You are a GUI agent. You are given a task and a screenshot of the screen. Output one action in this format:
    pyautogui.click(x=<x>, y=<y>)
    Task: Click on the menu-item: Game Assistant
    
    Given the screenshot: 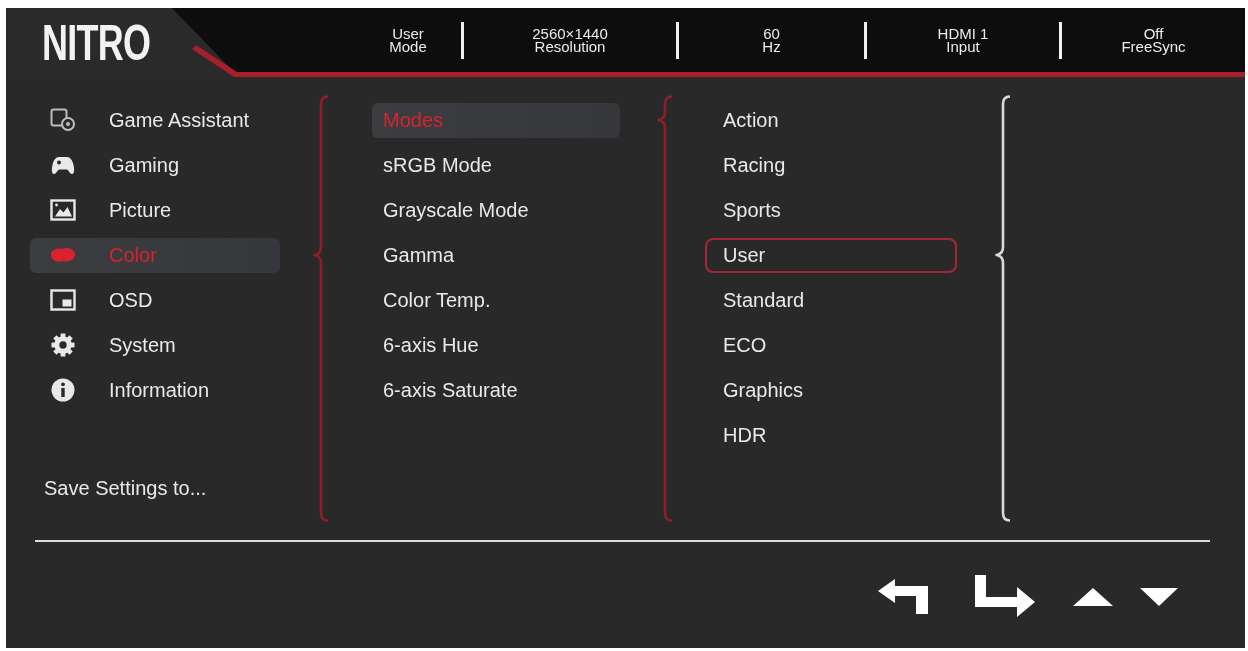 What is the action you would take?
    pyautogui.click(x=155, y=120)
    